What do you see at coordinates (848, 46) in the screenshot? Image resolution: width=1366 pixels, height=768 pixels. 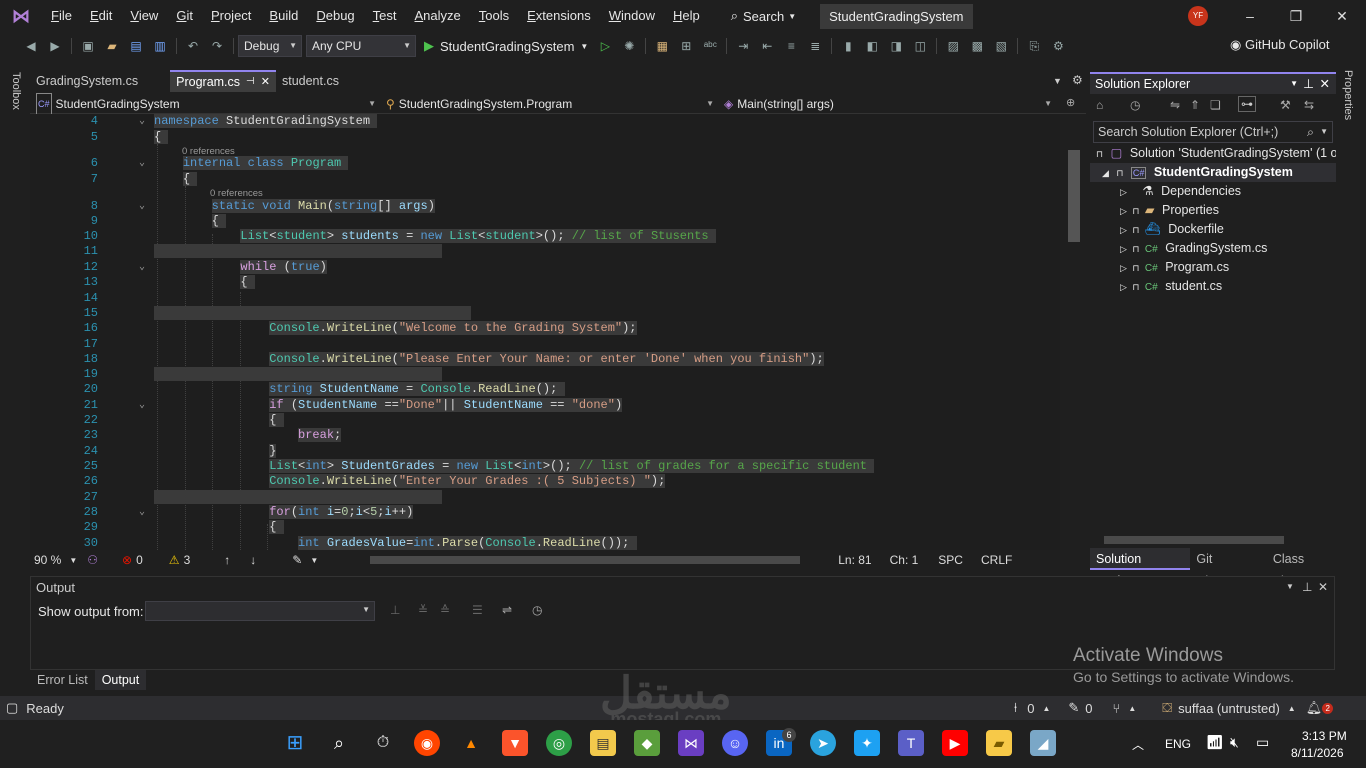 I see `bookmark-icon: ▮` at bounding box center [848, 46].